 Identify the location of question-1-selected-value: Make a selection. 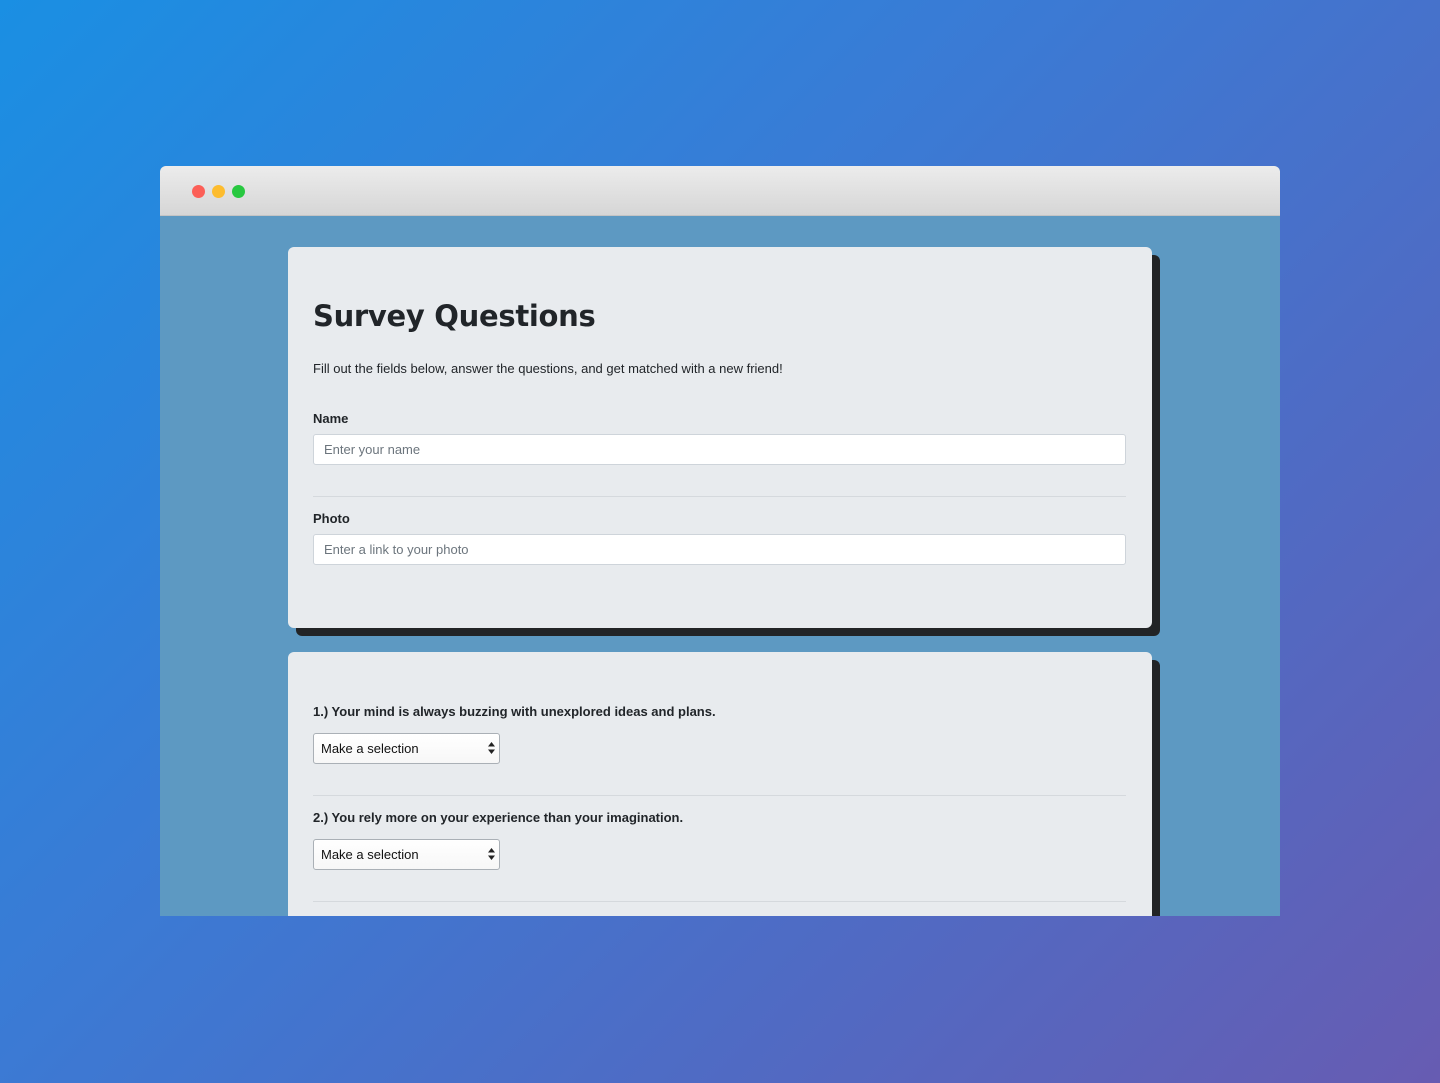
(370, 748).